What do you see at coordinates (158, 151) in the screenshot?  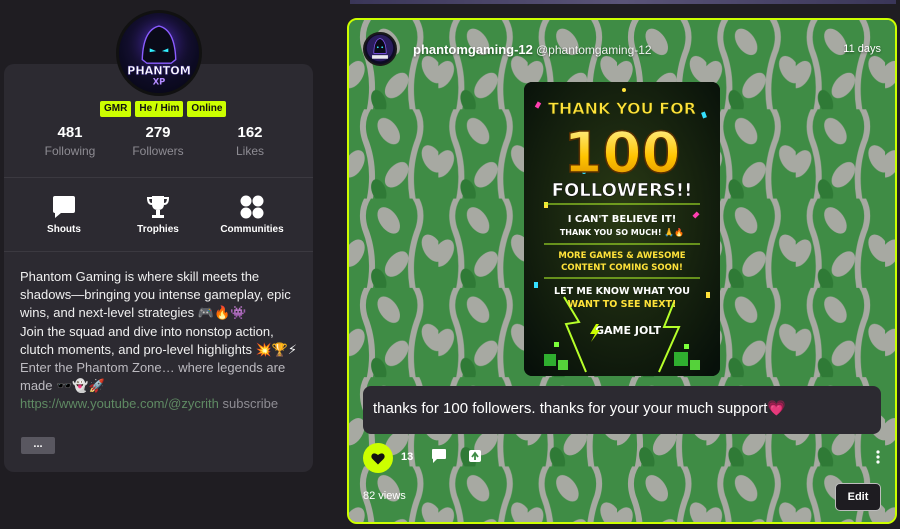 I see `stat-followers-label: Followers` at bounding box center [158, 151].